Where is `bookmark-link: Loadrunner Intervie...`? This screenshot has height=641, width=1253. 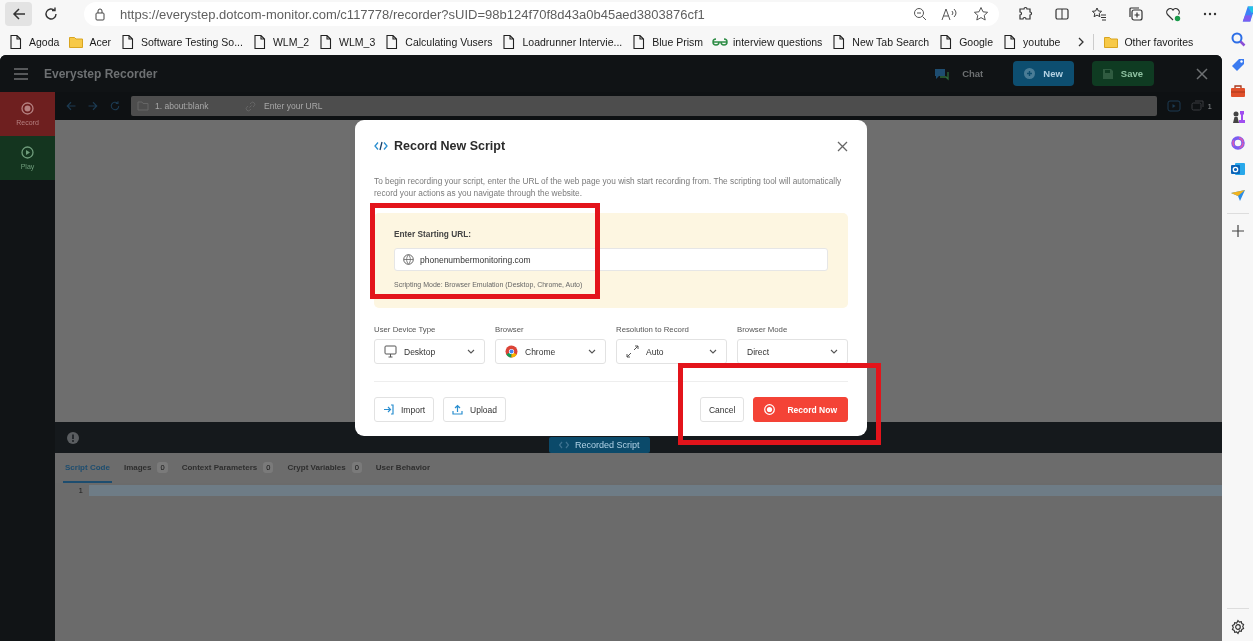
bookmark-link: Loadrunner Intervie... is located at coordinates (562, 41).